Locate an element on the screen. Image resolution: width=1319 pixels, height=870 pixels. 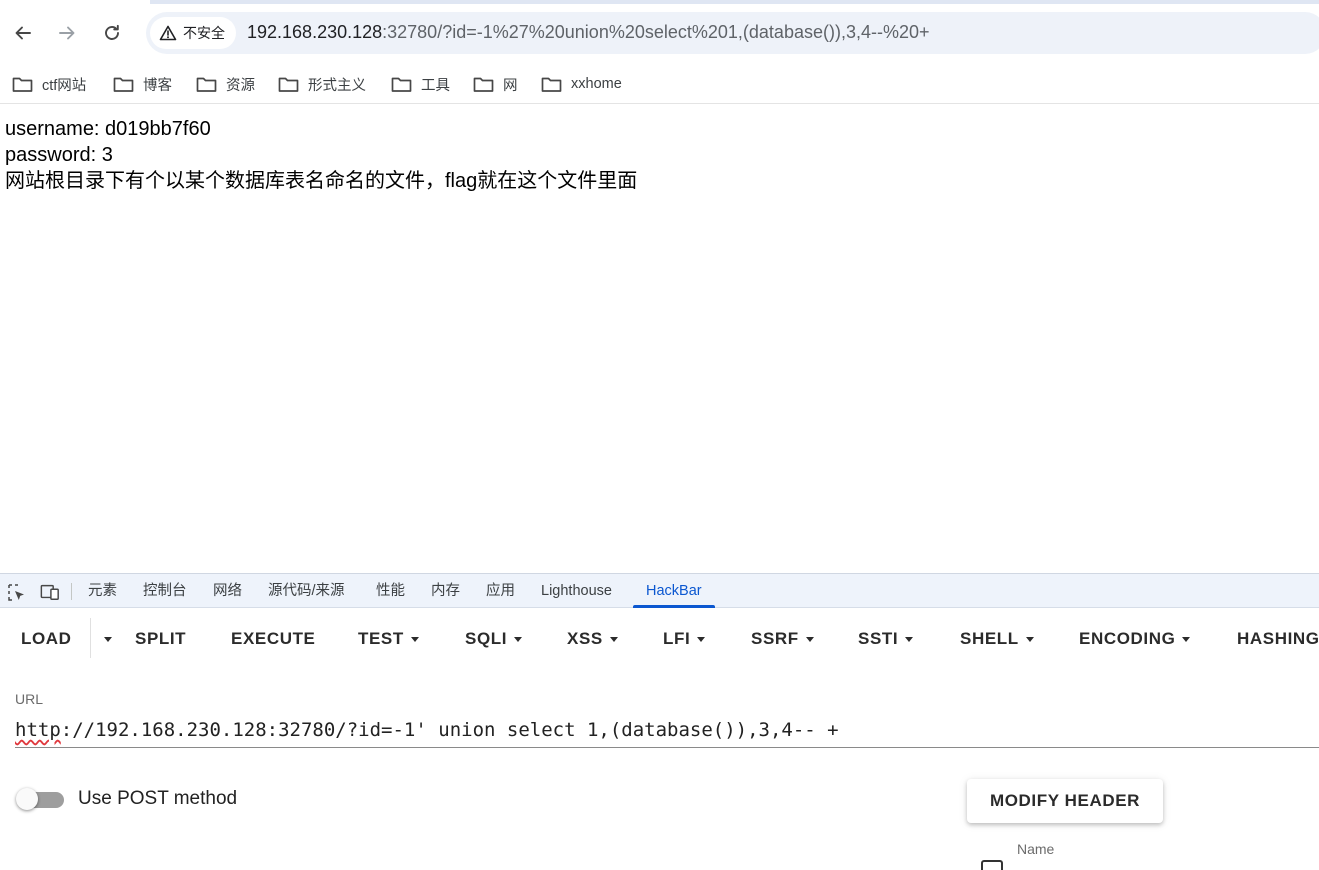
tab-elements: 元素 is located at coordinates (102, 591).